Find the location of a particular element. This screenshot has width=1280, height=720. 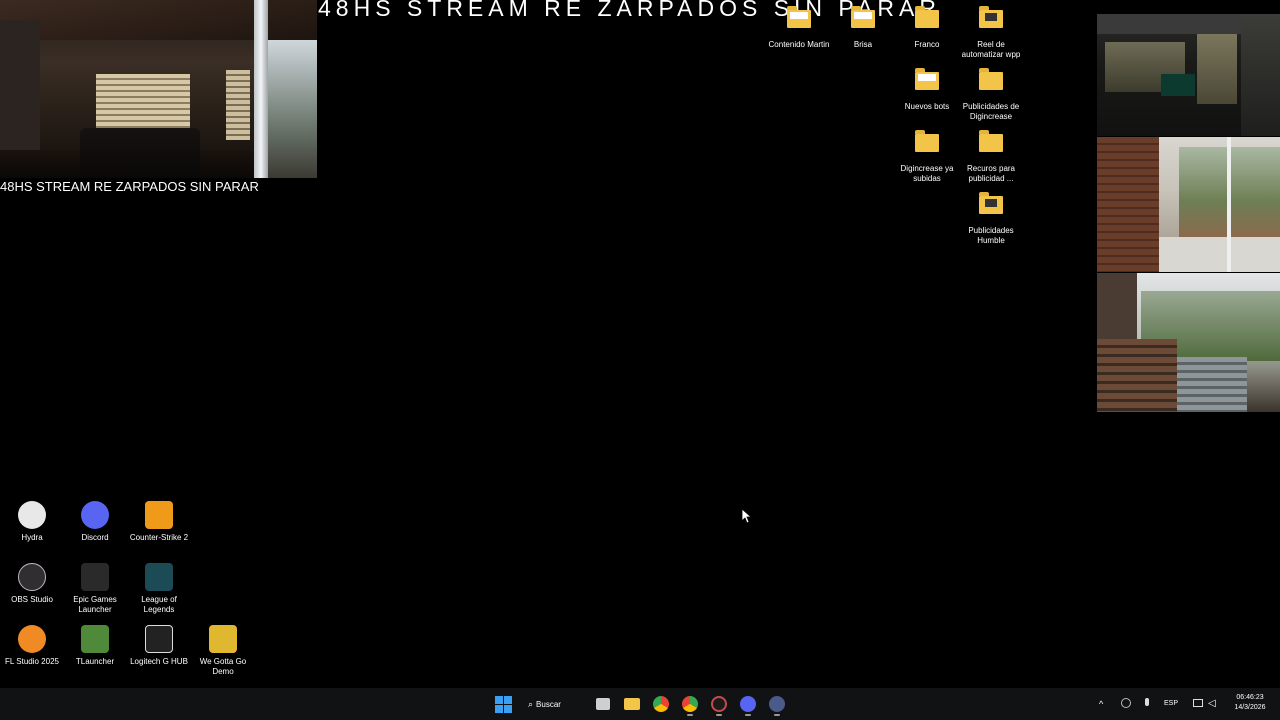

search-label: Buscar is located at coordinates (548, 704).